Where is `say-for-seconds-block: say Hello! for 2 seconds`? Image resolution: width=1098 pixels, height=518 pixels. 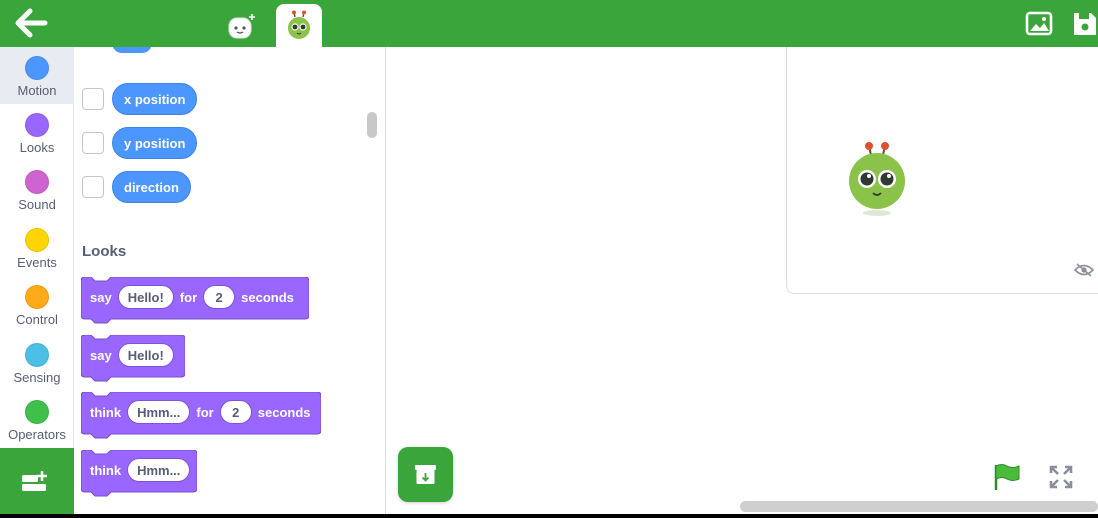
say-for-seconds-block: say Hello! for 2 seconds is located at coordinates (195, 300).